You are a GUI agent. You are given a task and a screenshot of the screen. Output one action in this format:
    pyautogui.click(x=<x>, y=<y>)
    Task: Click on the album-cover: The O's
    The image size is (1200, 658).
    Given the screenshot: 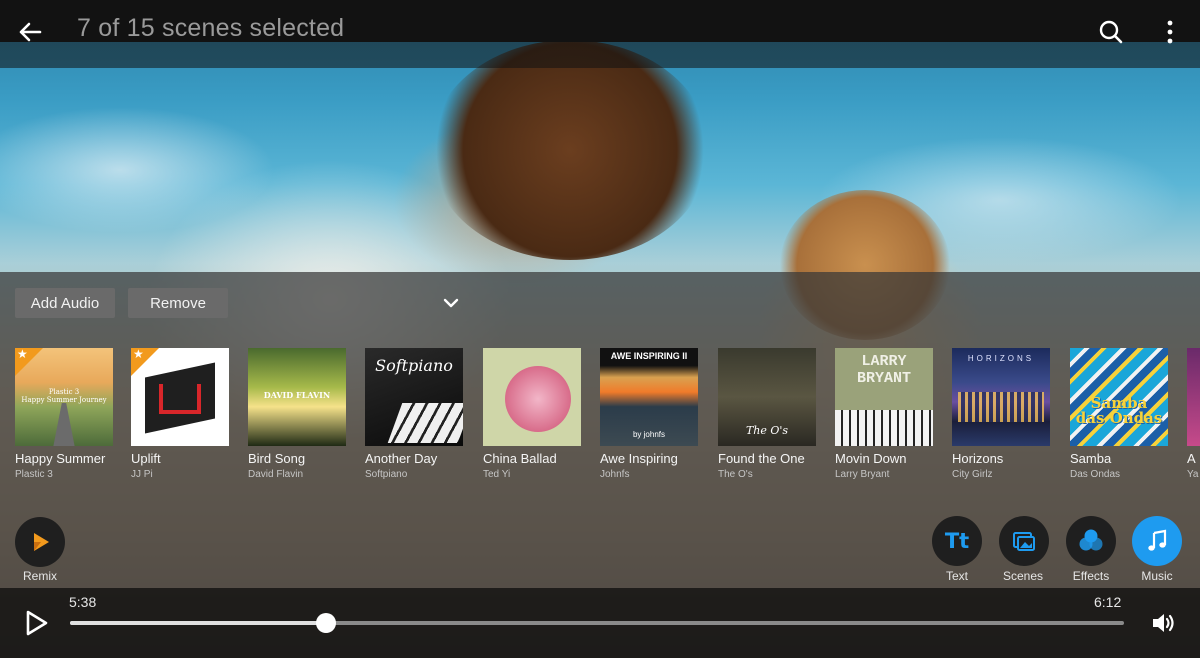 What is the action you would take?
    pyautogui.click(x=767, y=397)
    